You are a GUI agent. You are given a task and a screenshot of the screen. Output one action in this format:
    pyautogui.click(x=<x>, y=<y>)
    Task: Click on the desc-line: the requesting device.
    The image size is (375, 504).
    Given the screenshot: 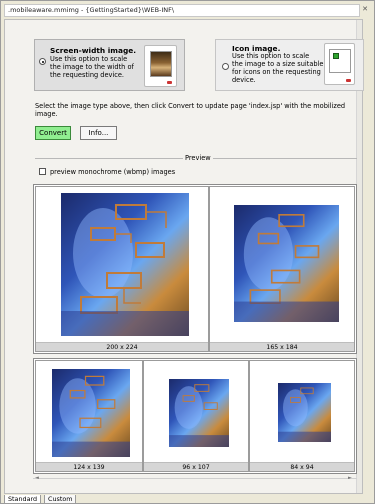 What is the action you would take?
    pyautogui.click(x=87, y=75)
    